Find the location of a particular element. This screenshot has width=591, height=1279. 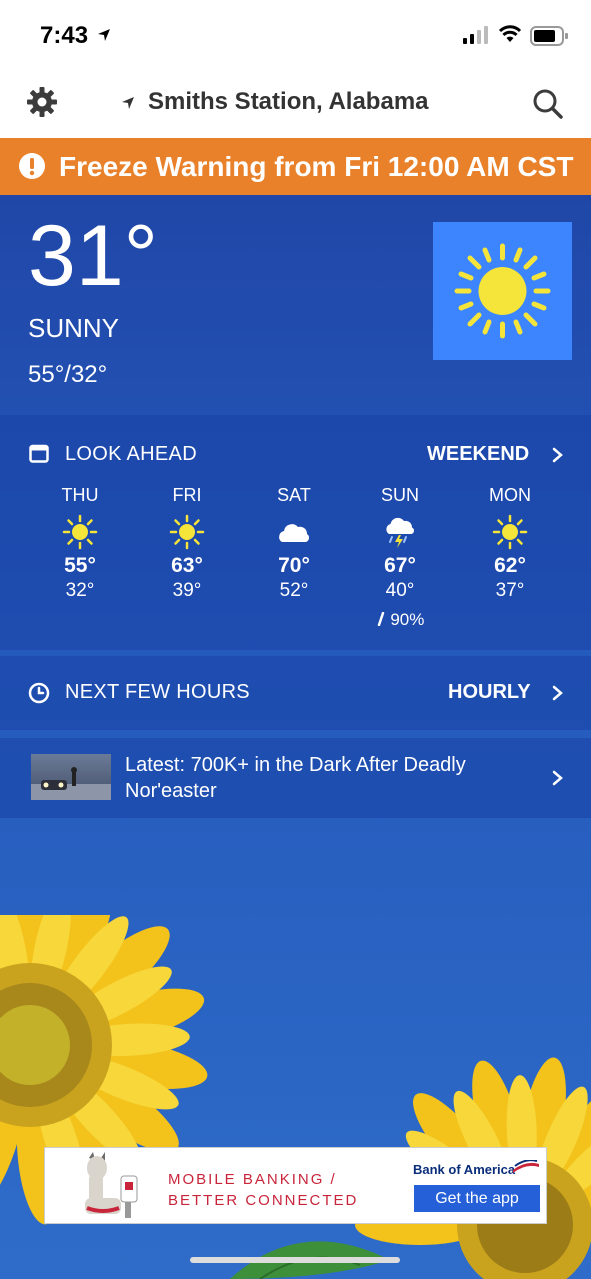

forecast-day: FRI 63° 39° is located at coordinates (187, 543).